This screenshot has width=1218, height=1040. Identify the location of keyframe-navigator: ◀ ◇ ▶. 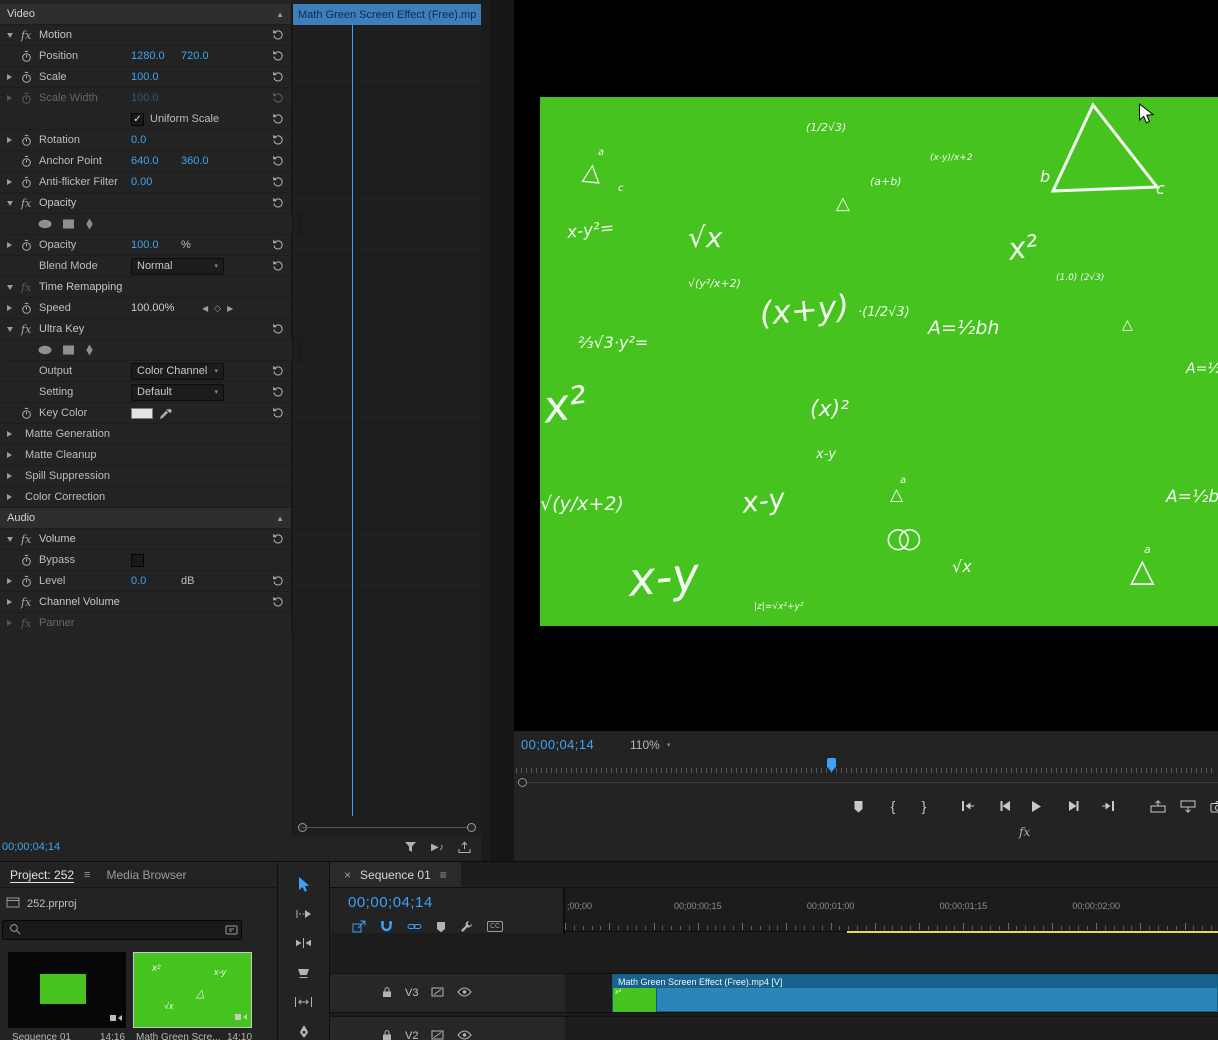
(217, 308).